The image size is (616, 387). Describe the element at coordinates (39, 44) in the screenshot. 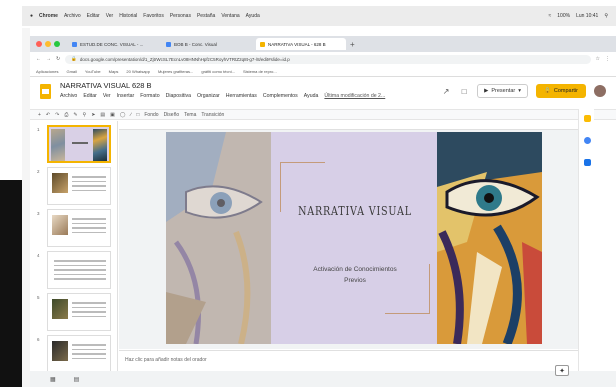

I see `close-window-icon` at that location.